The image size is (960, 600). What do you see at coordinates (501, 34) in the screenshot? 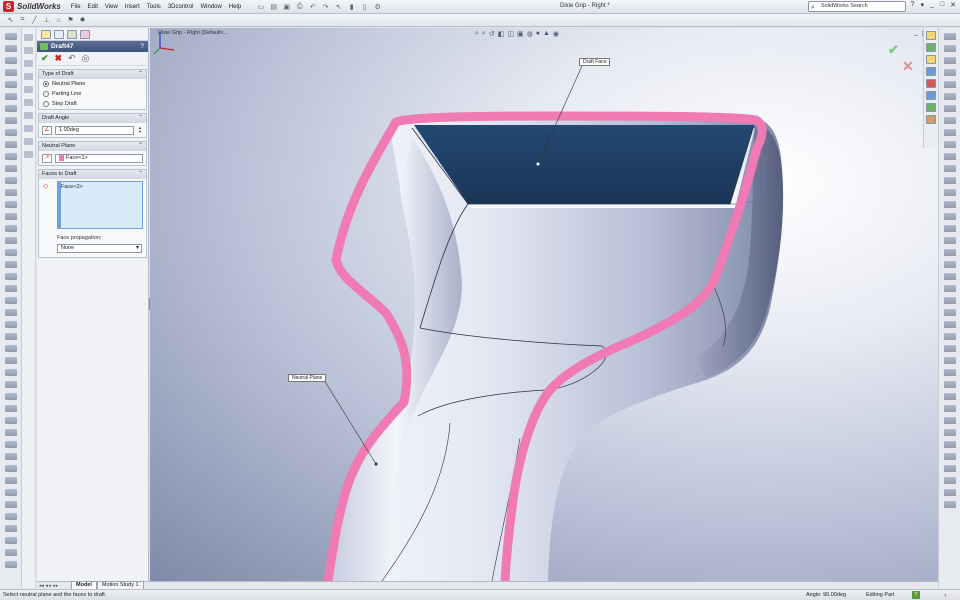
I see `section-view-icon: ◧` at bounding box center [501, 34].